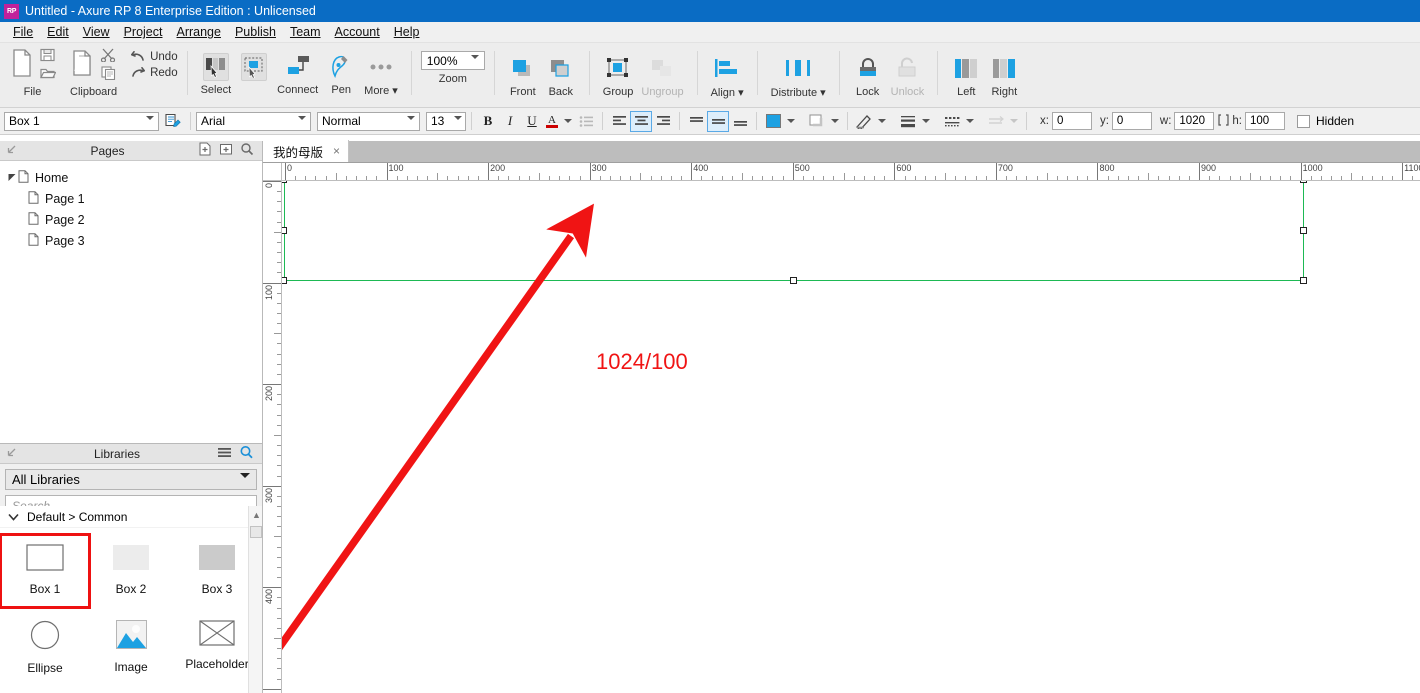  Describe the element at coordinates (793, 280) in the screenshot. I see `resize-handle-bottom-center` at that location.